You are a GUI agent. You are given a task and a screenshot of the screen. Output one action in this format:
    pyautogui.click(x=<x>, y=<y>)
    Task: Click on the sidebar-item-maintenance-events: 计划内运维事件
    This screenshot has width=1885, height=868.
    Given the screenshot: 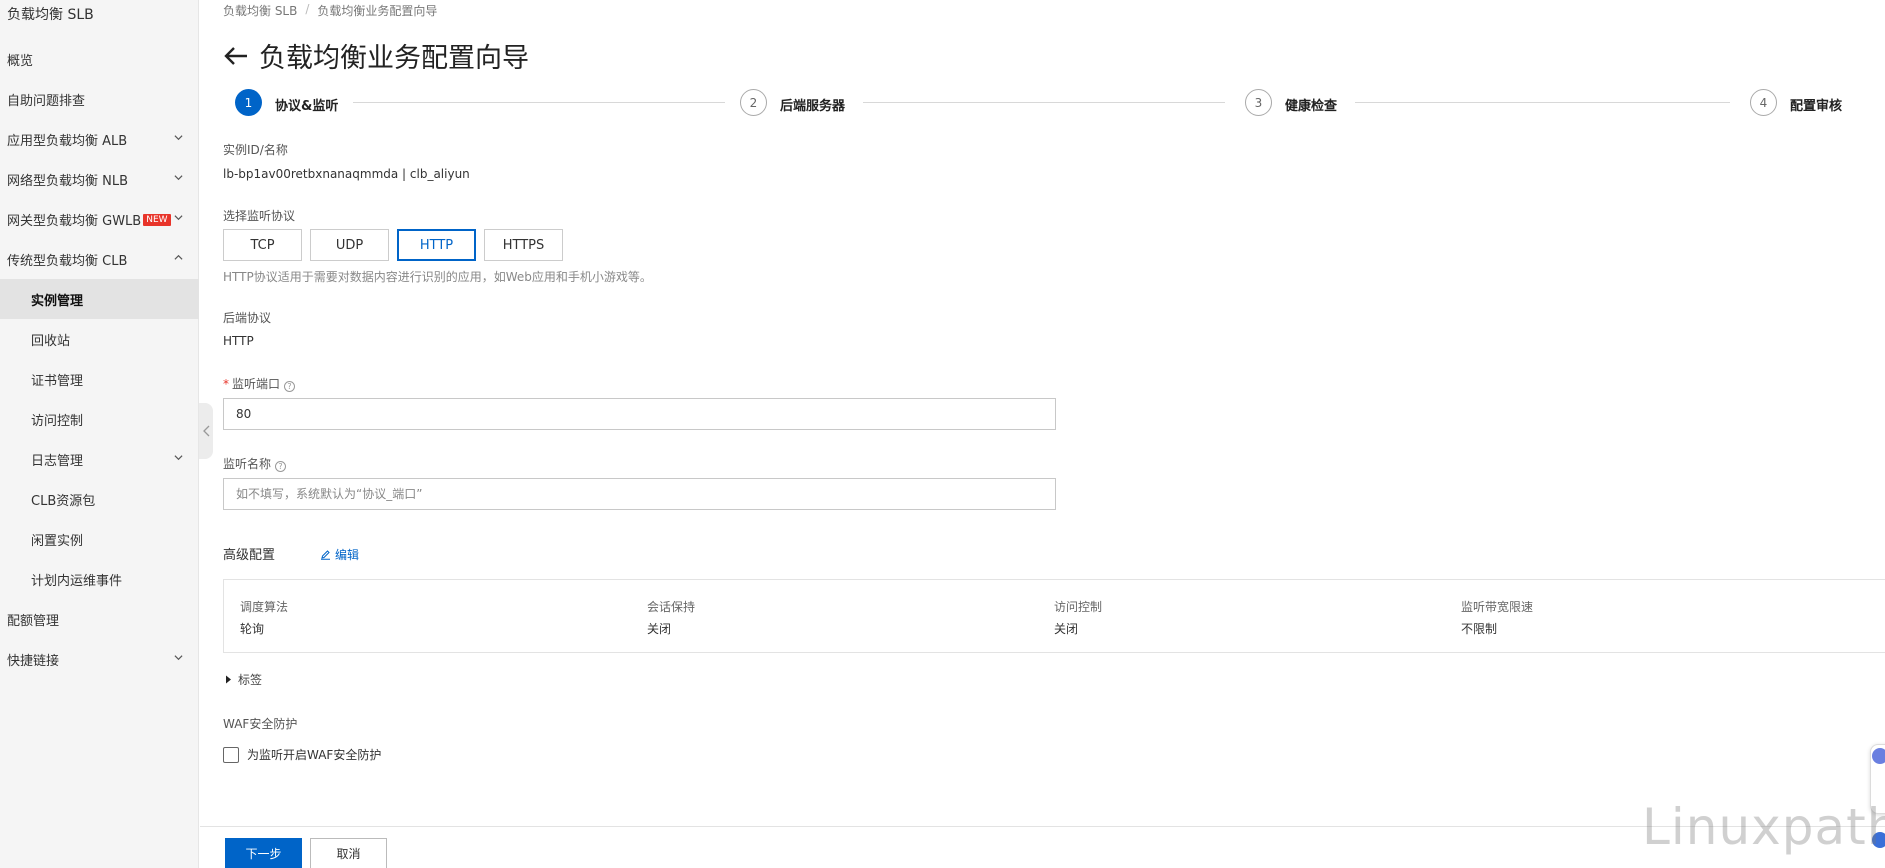 What is the action you would take?
    pyautogui.click(x=99, y=579)
    